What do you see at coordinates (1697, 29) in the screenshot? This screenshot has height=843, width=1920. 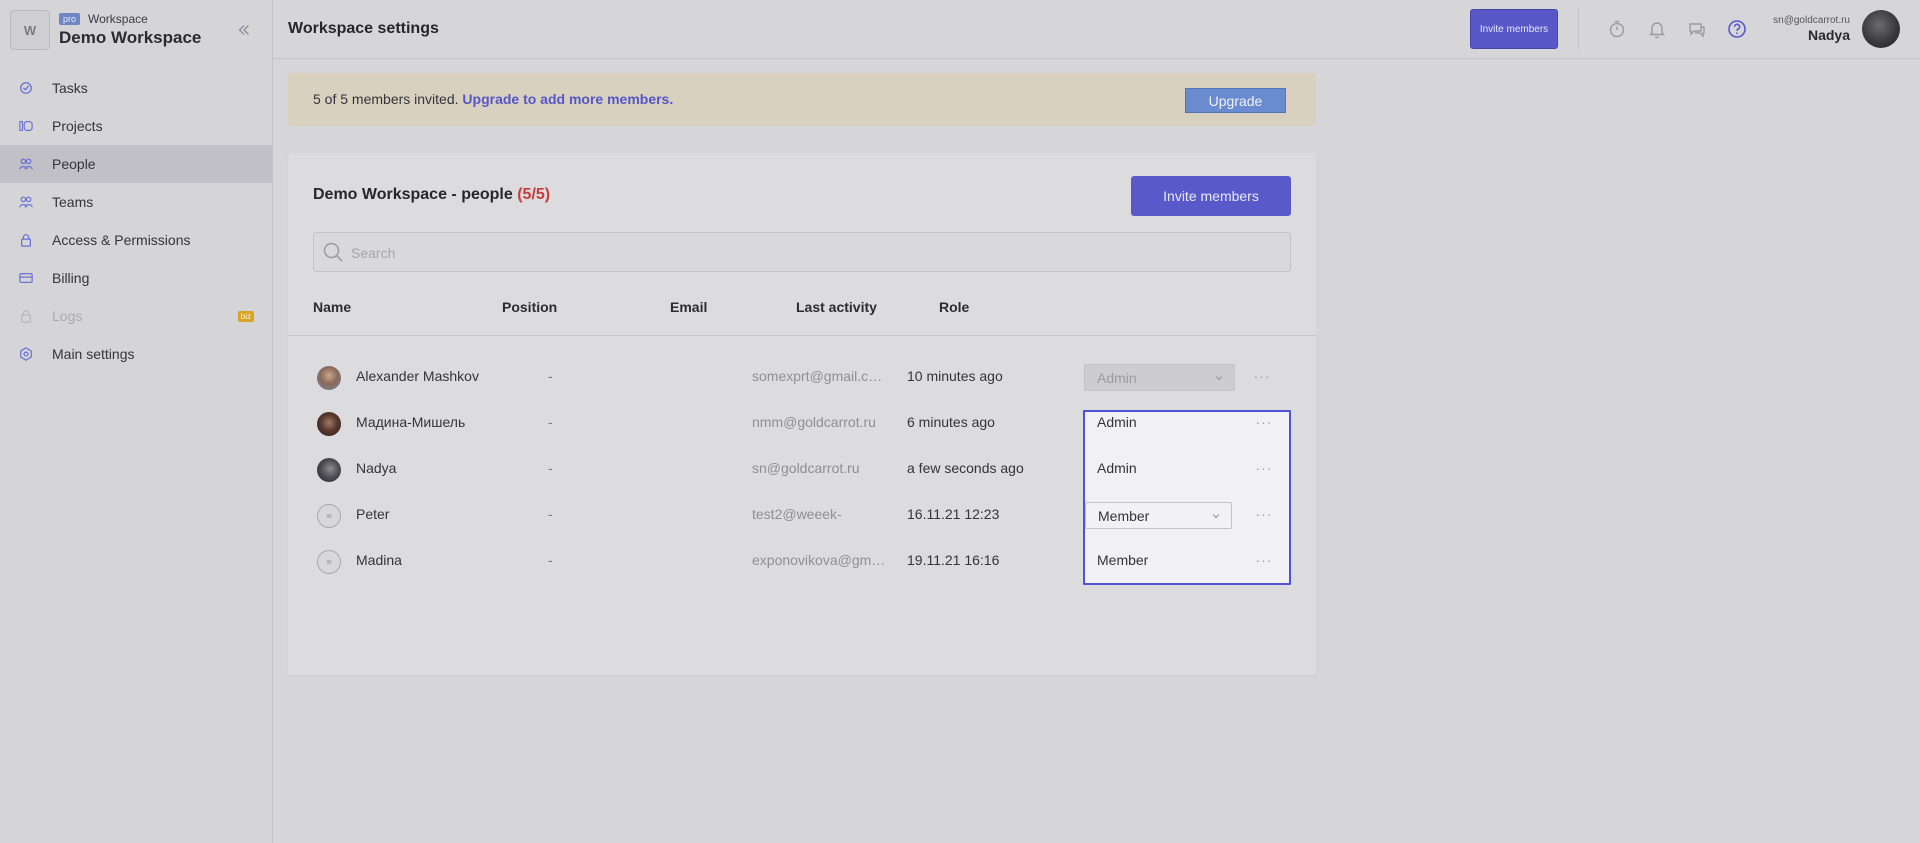 I see `chat-icon` at bounding box center [1697, 29].